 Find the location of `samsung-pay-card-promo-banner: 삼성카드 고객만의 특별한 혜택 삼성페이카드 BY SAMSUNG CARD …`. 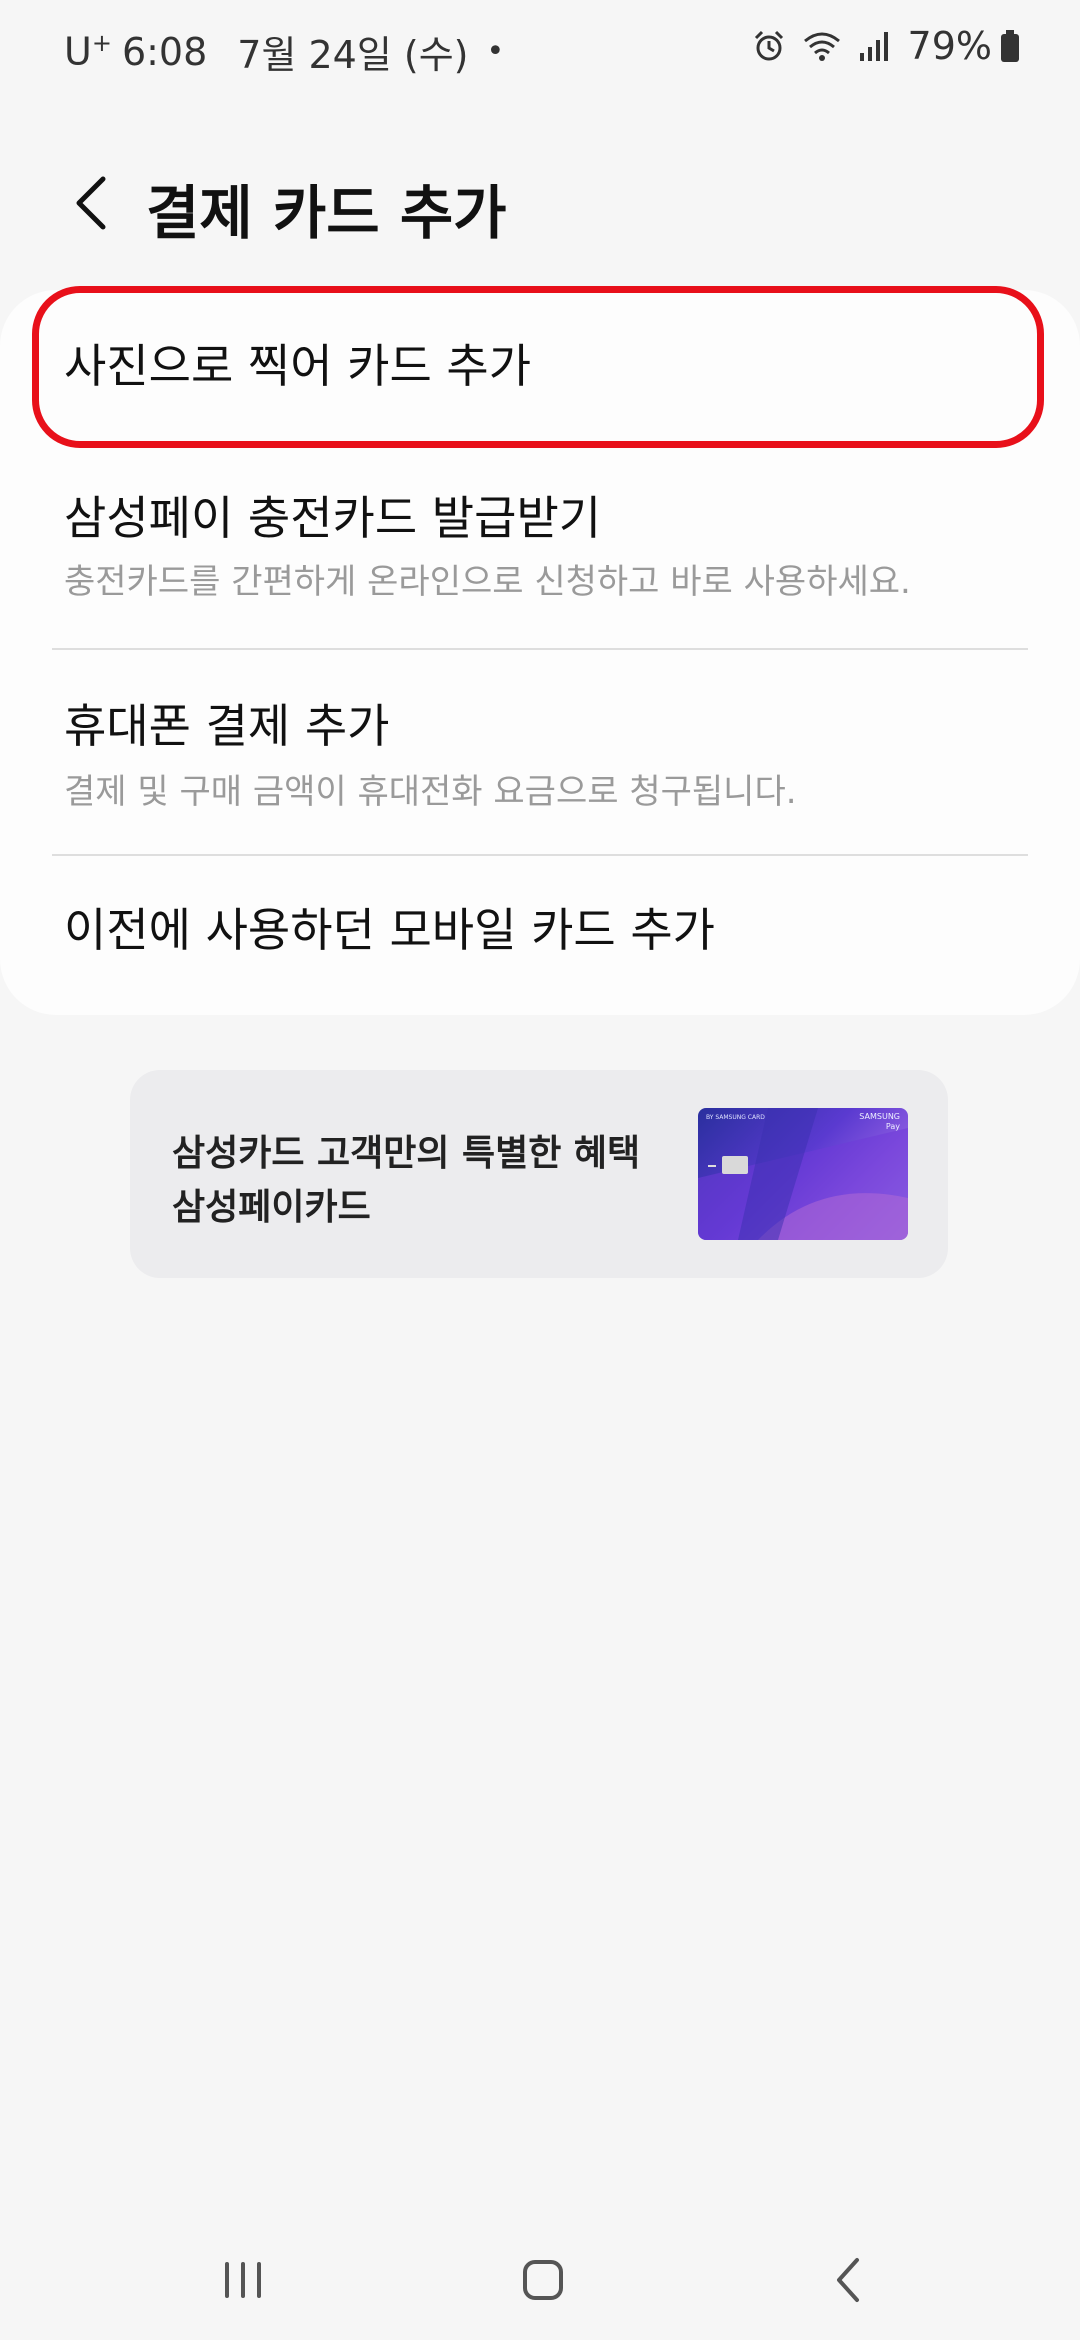

samsung-pay-card-promo-banner: 삼성카드 고객만의 특별한 혜택 삼성페이카드 BY SAMSUNG CARD … is located at coordinates (539, 1174).